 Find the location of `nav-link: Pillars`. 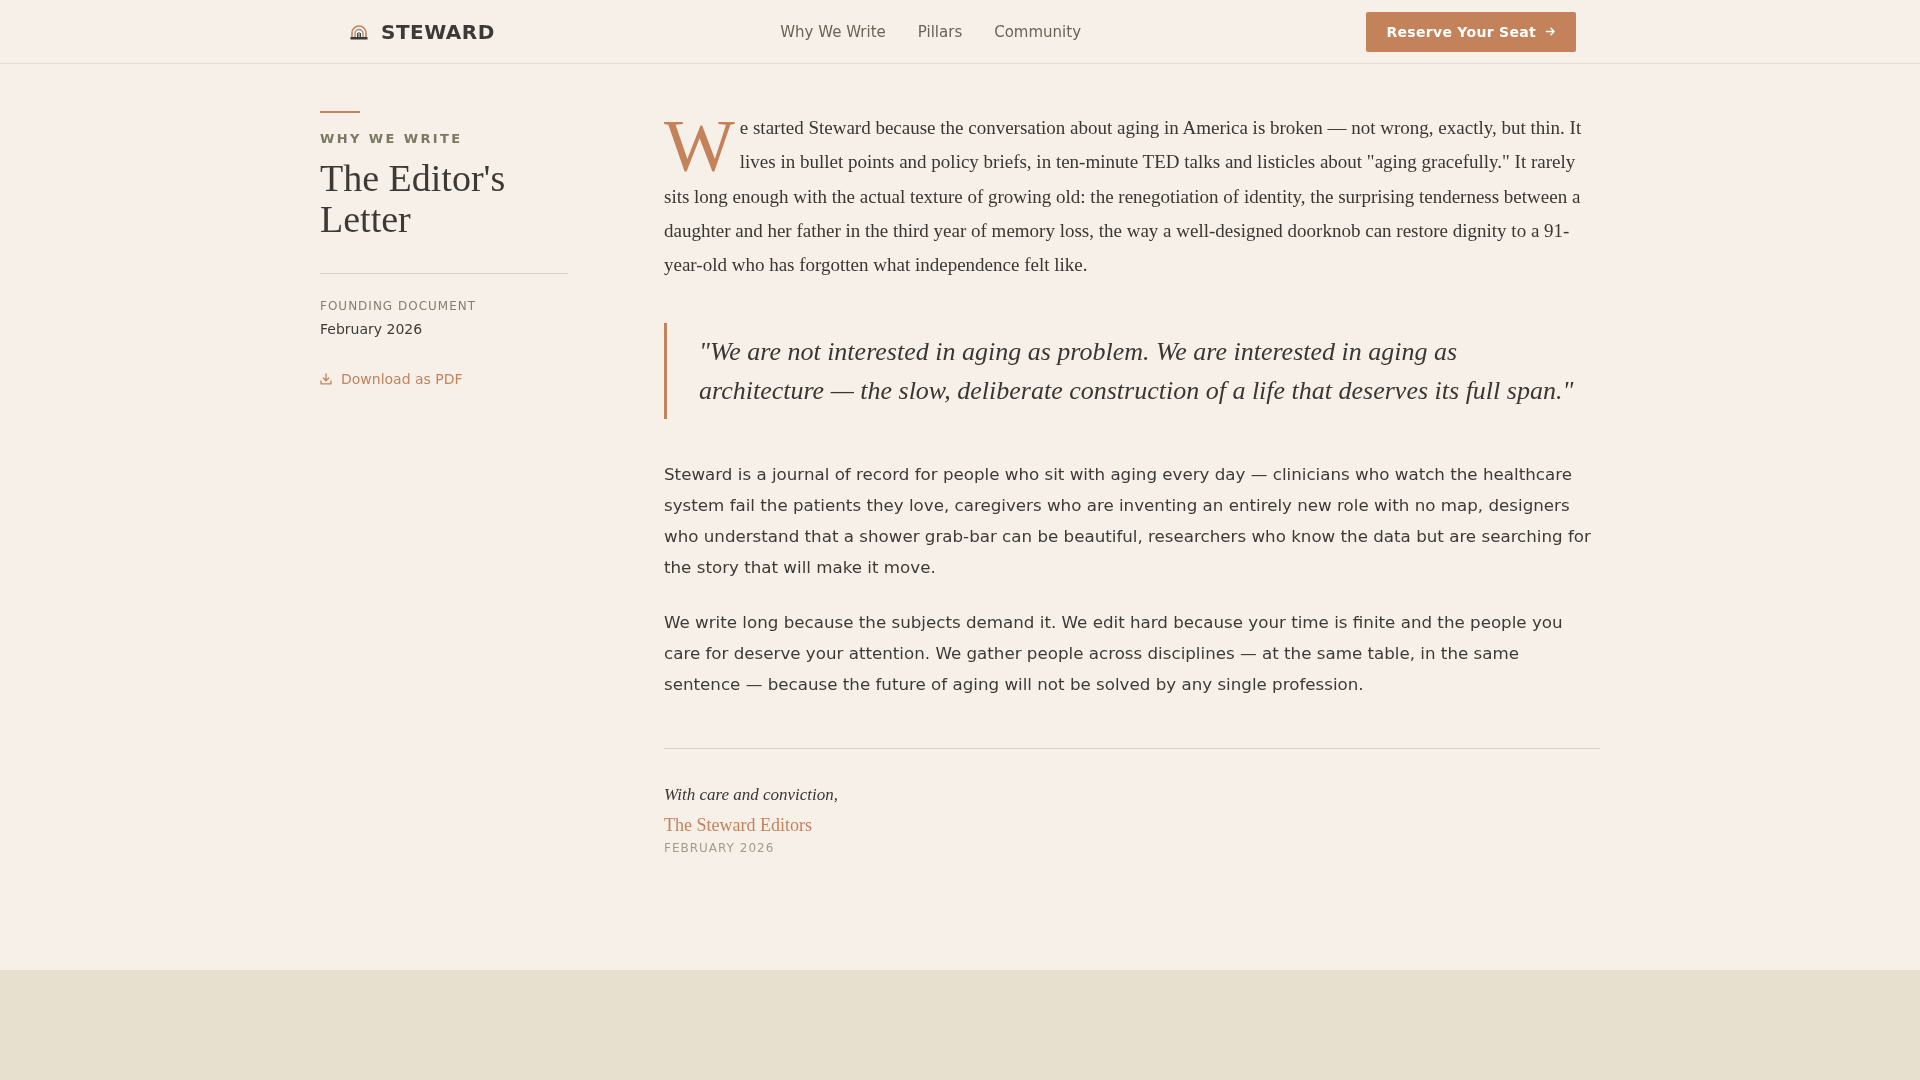

nav-link: Pillars is located at coordinates (940, 31).